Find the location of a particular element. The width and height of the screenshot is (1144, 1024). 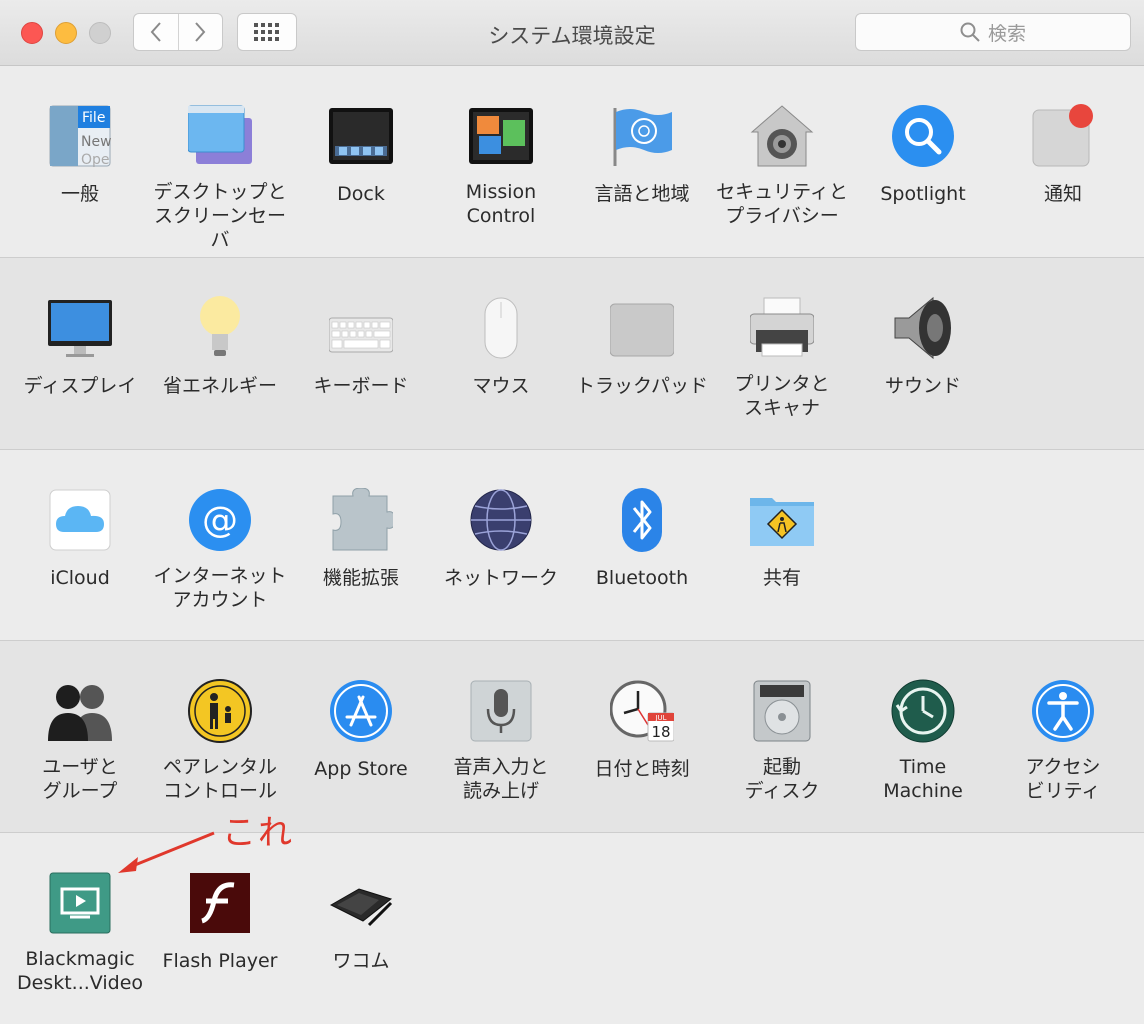

chevron-left-icon is located at coordinates (155, 32).